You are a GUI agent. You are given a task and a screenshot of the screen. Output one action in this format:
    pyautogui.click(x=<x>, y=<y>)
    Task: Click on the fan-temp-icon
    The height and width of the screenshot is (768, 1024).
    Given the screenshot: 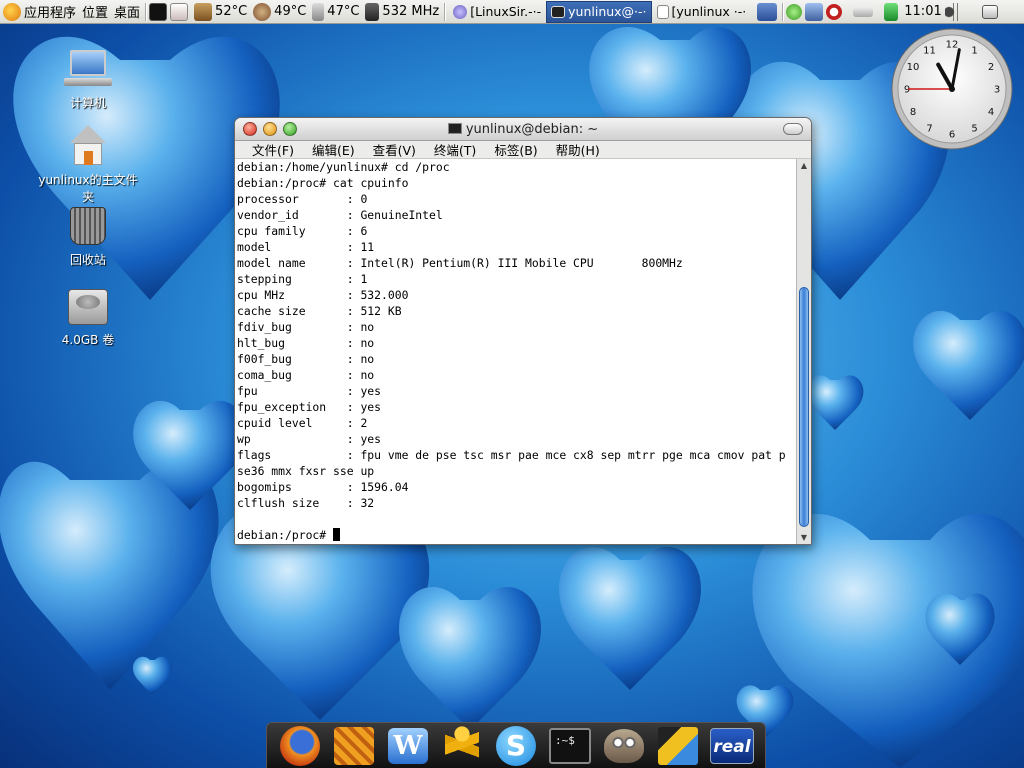 What is the action you would take?
    pyautogui.click(x=262, y=11)
    